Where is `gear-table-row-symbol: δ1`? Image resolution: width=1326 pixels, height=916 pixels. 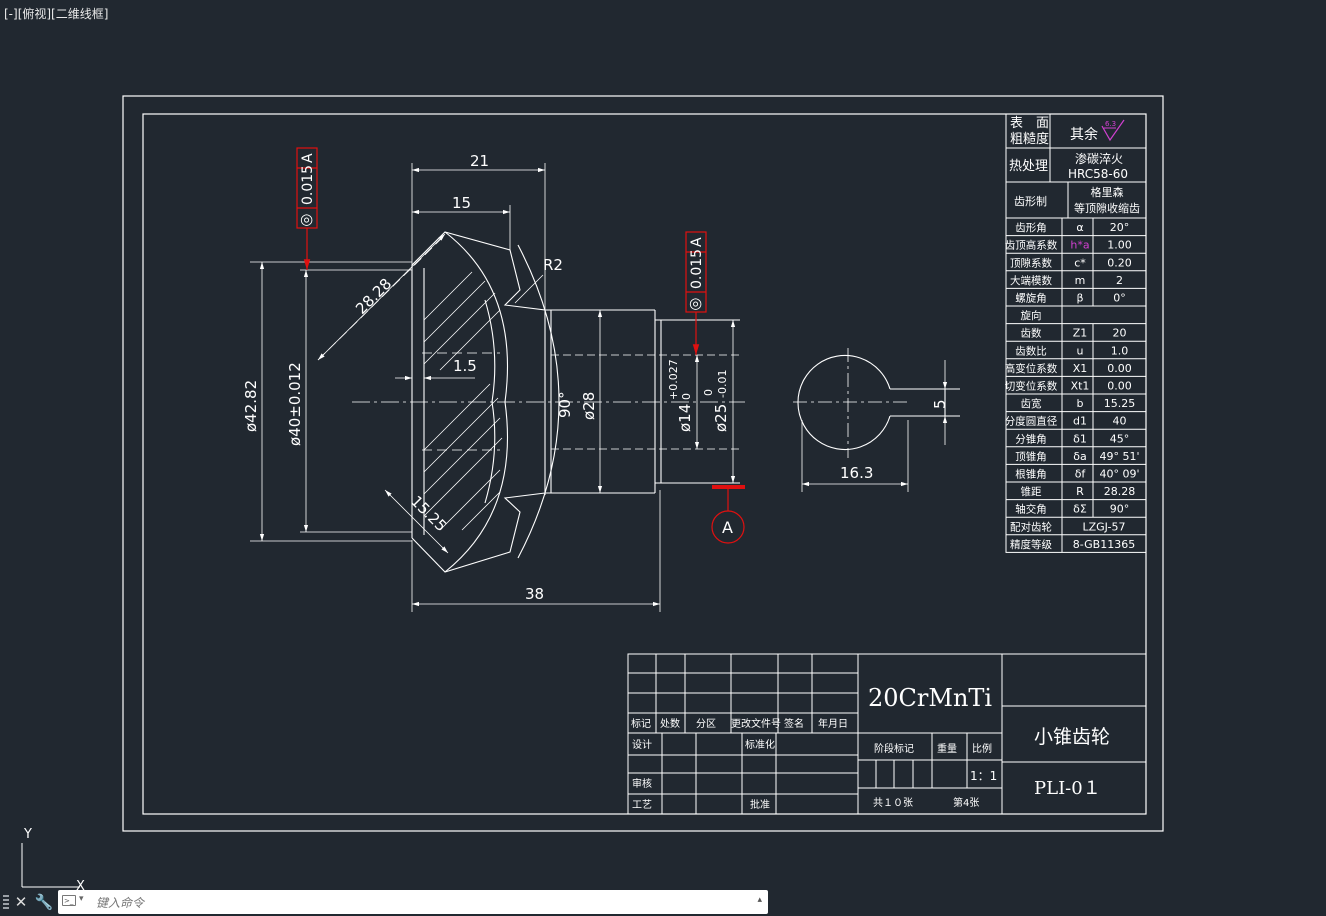
gear-table-row-symbol: δ1 is located at coordinates (1080, 438).